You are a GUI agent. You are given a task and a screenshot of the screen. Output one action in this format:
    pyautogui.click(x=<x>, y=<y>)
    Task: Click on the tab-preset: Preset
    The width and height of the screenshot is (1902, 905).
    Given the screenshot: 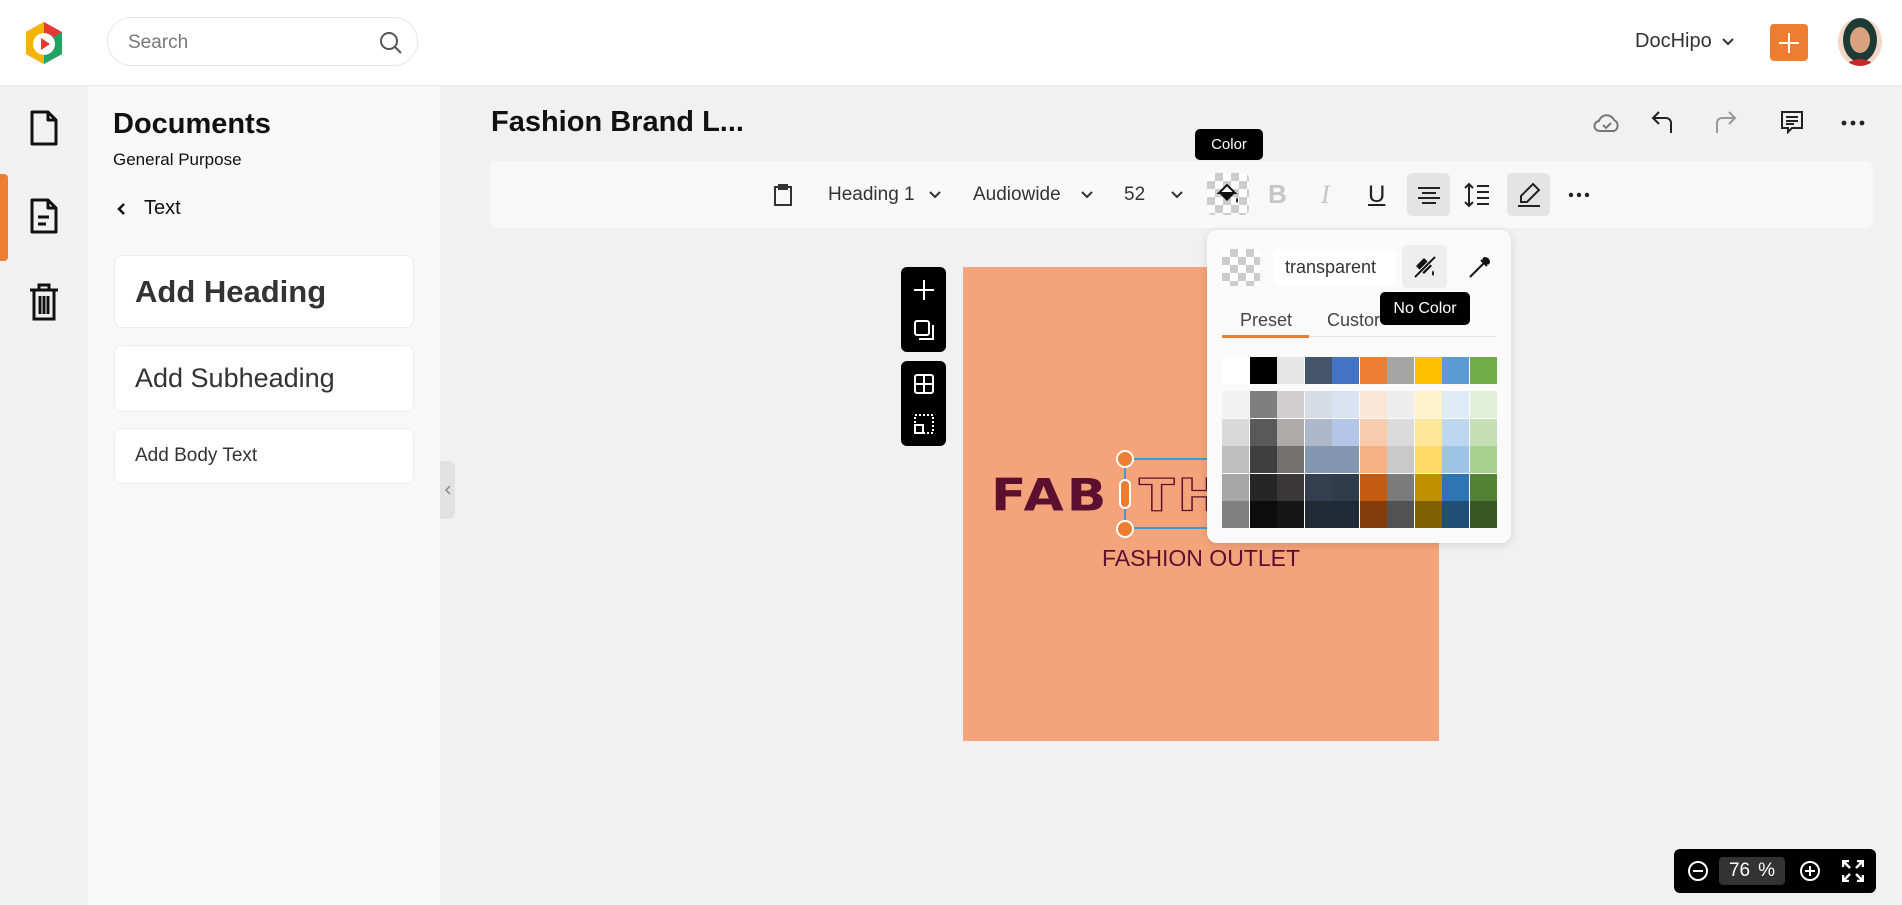 What is the action you would take?
    pyautogui.click(x=1266, y=320)
    